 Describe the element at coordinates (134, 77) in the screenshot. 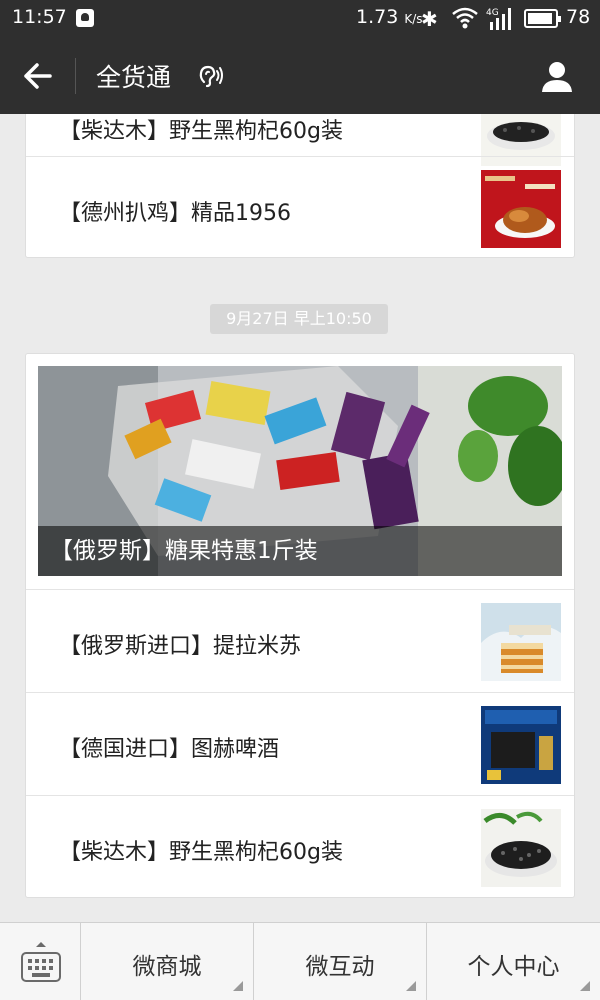

I see `page-title: 全货通` at that location.